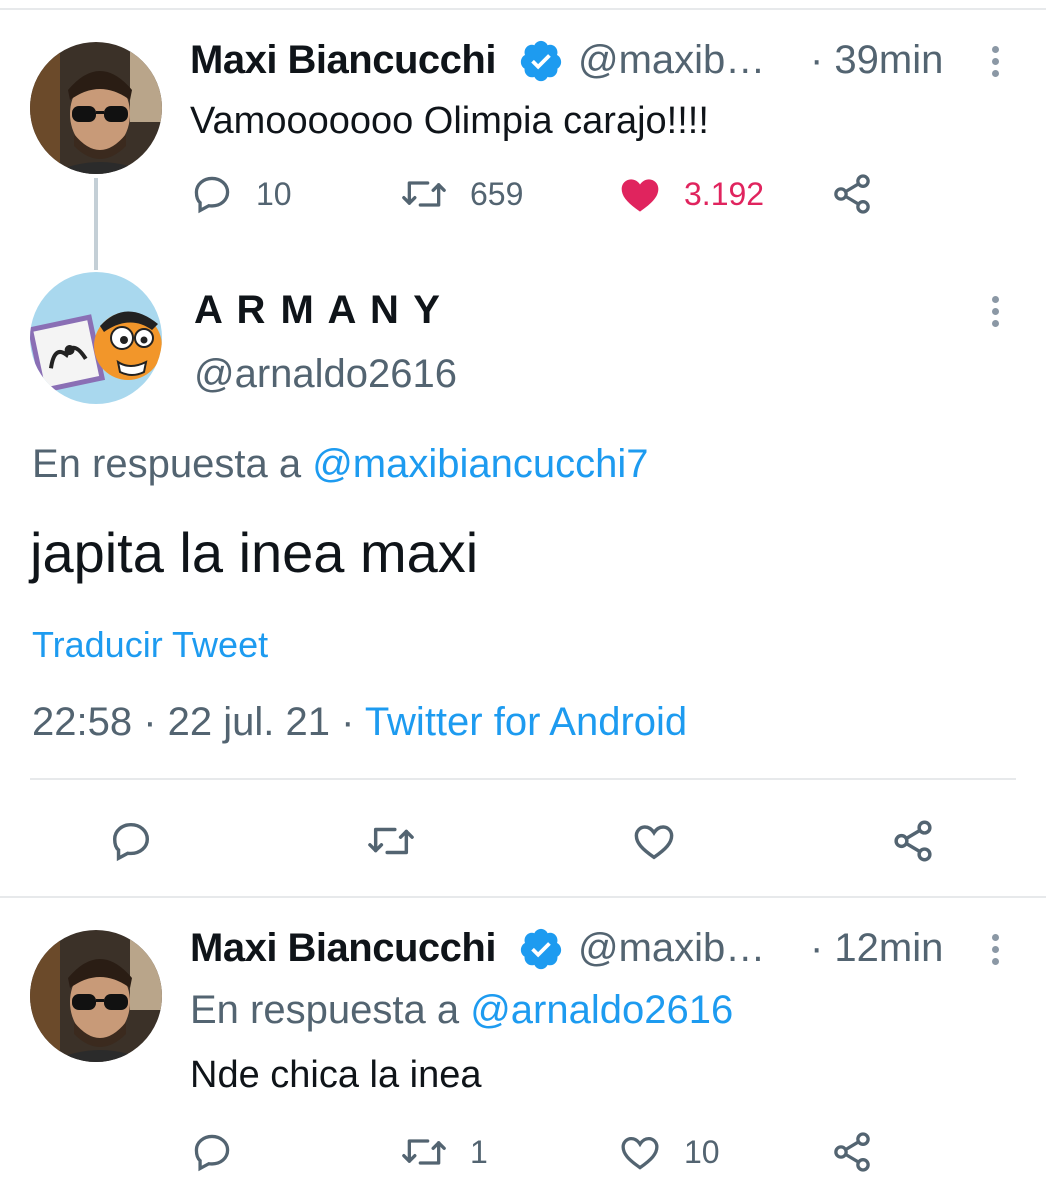  I want to click on retweet-count: 1, so click(479, 1151).